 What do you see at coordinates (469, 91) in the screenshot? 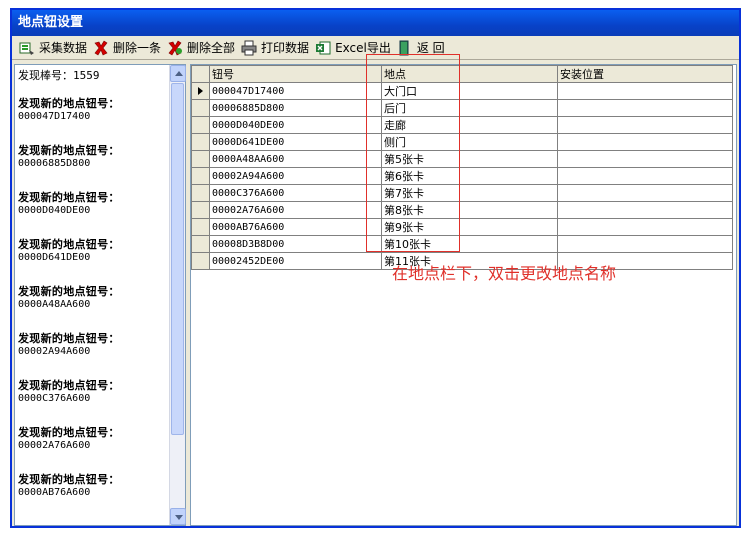
I see `cell-location: 大门口` at bounding box center [469, 91].